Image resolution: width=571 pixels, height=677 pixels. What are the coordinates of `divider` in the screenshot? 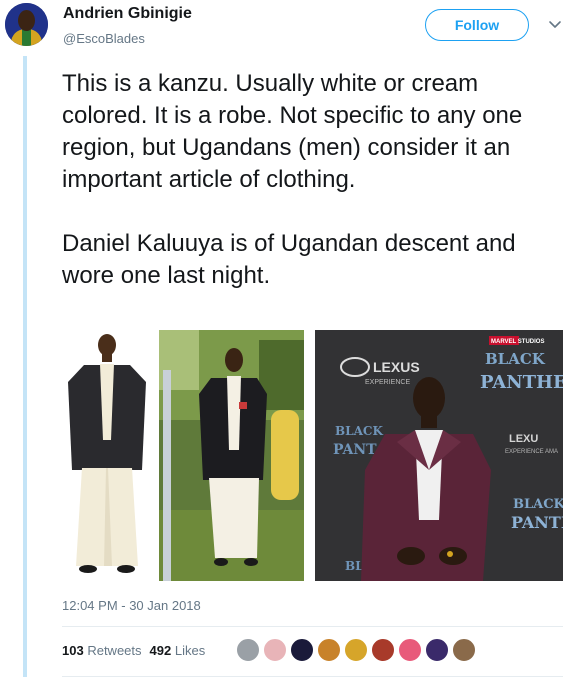 It's located at (312, 626).